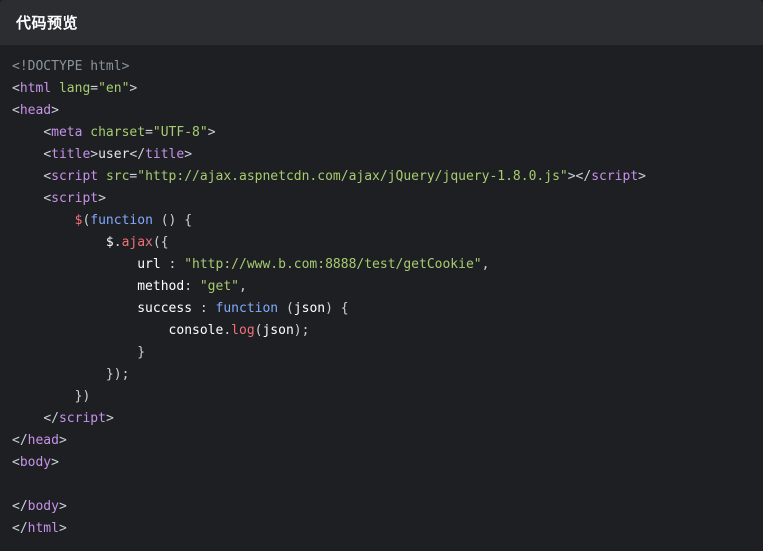  I want to click on code-line: }, so click(381, 353).